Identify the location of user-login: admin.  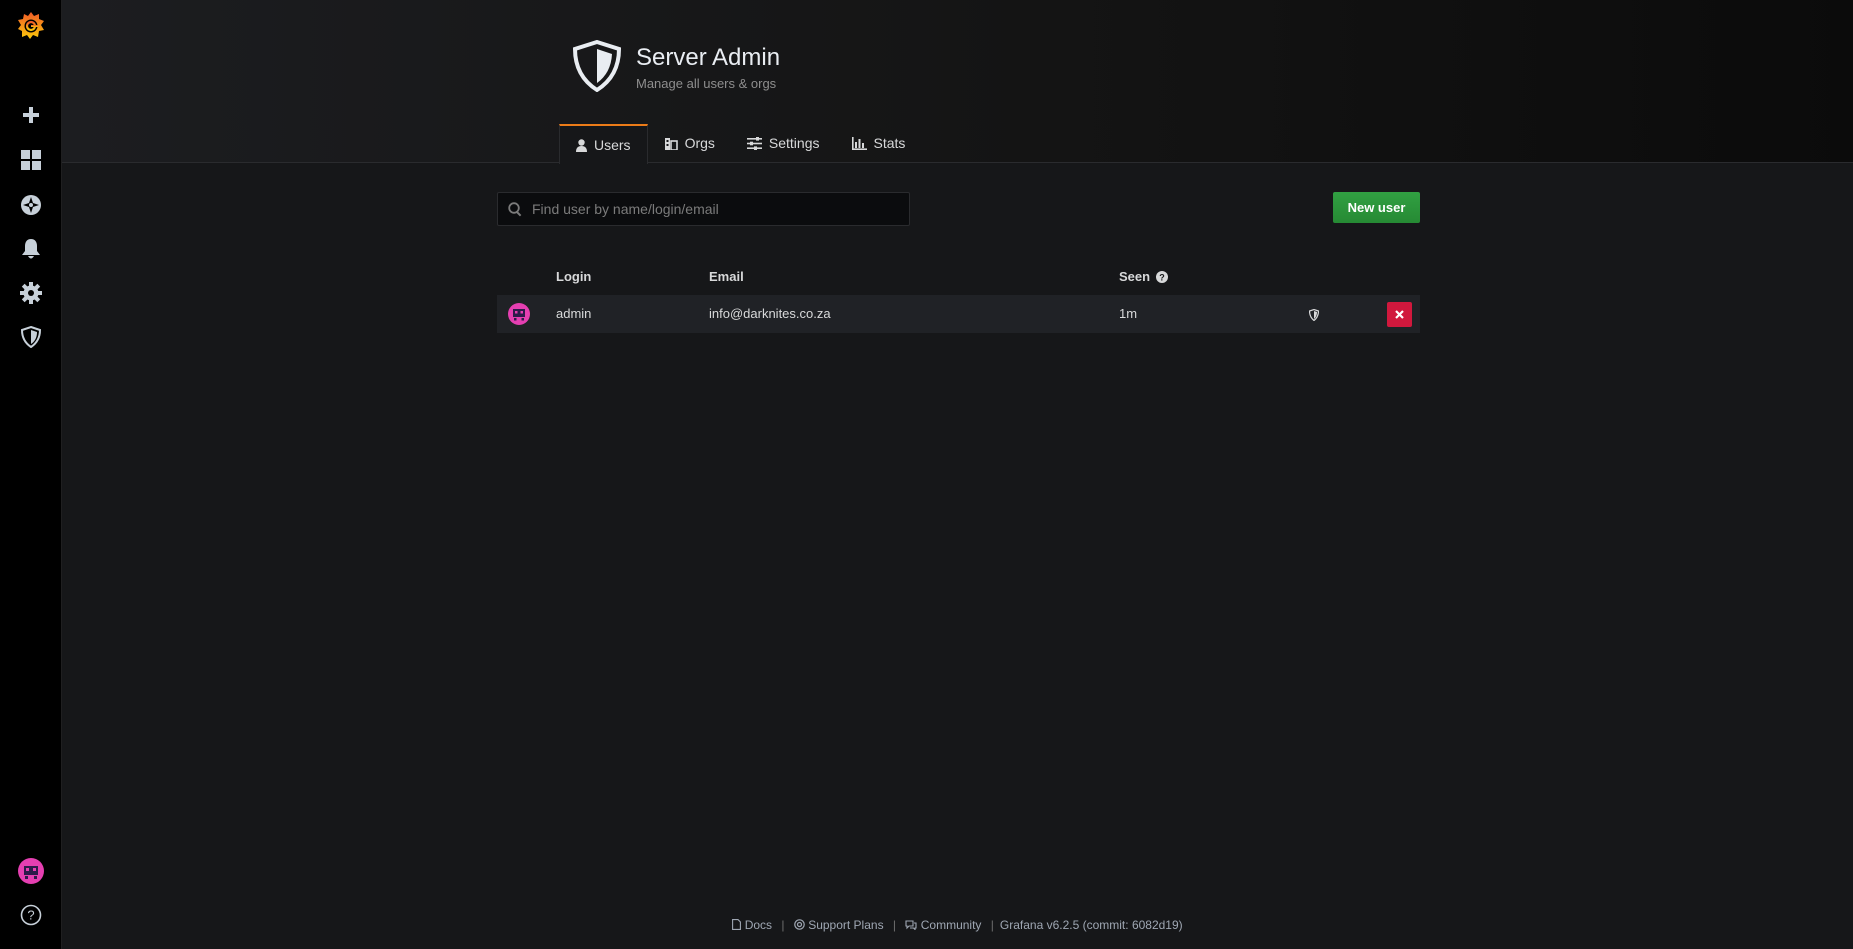
(573, 313).